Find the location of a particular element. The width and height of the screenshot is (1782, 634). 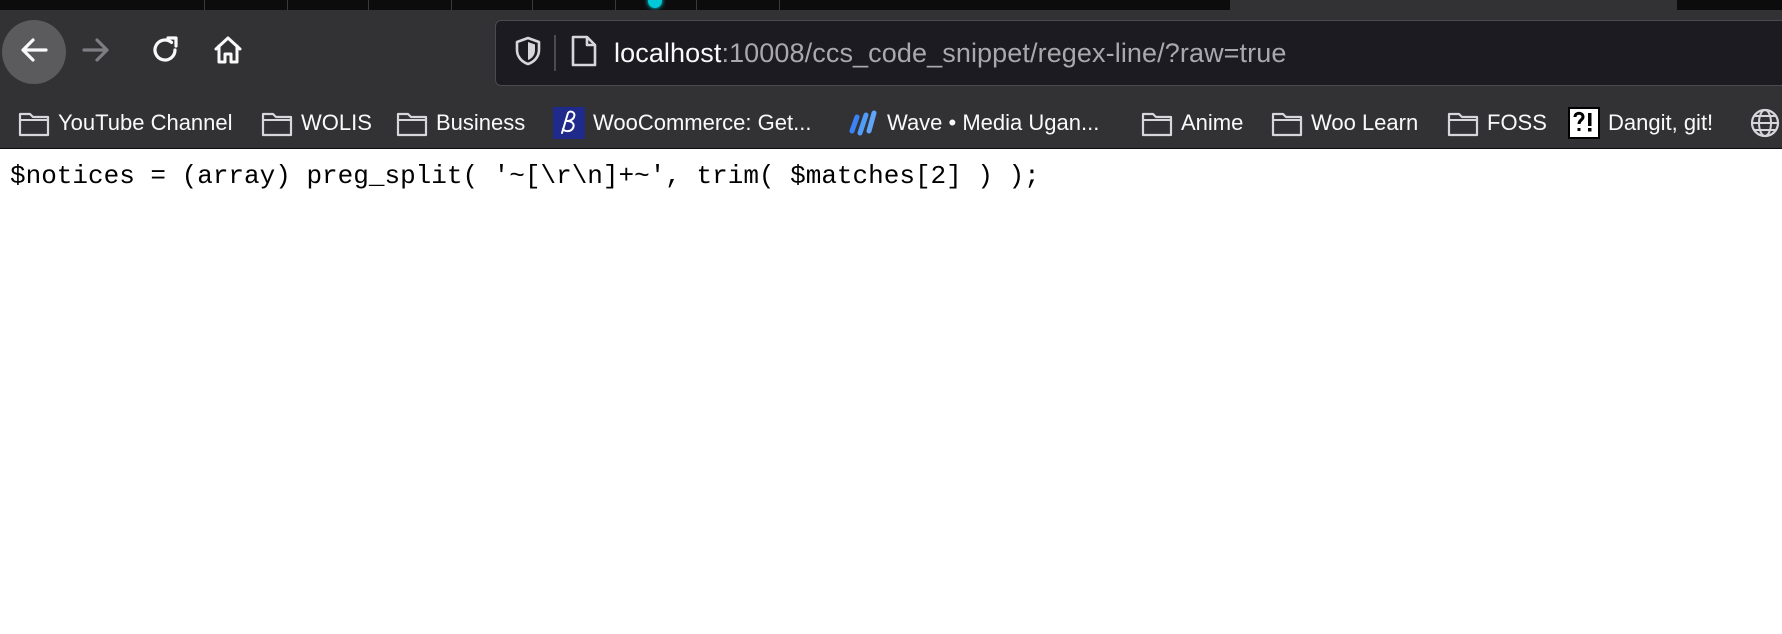

bookmark-business: Business is located at coordinates (460, 123).